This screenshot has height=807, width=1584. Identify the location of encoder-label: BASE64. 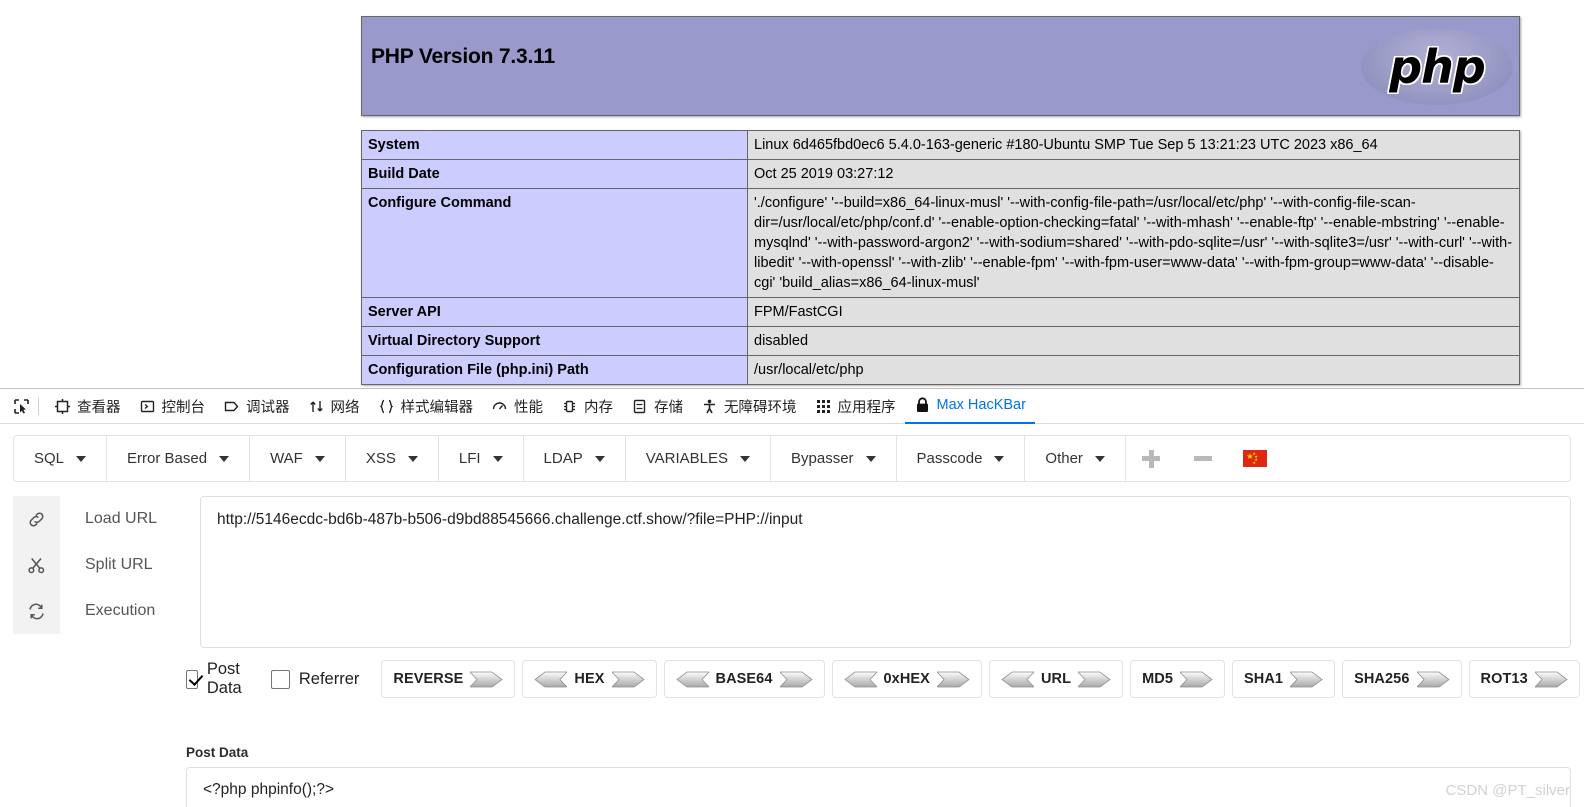
(744, 679).